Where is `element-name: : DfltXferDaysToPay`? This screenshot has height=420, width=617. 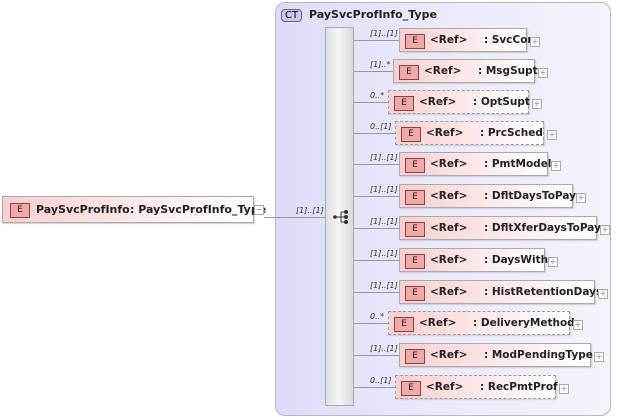
element-name: : DfltXferDaysToPay is located at coordinates (542, 228).